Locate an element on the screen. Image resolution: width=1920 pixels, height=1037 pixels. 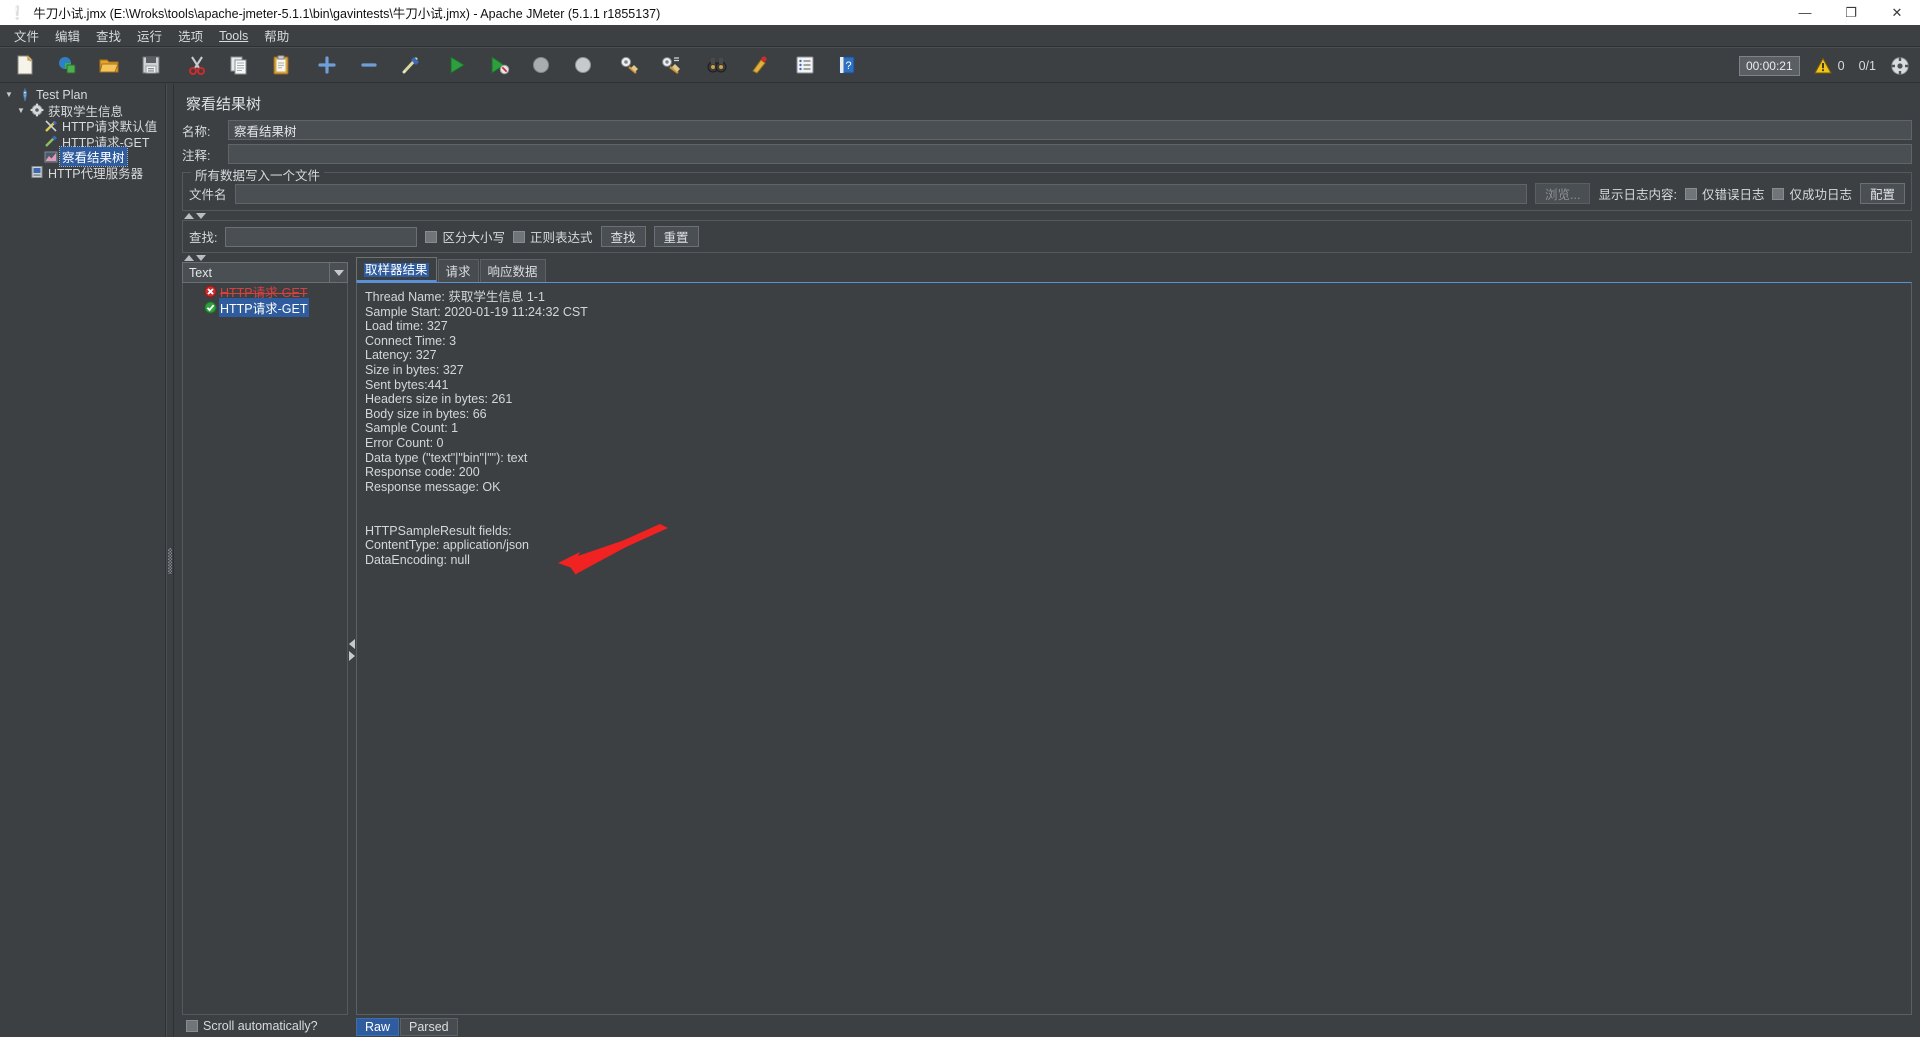
log-display-label: 显示日志内容: is located at coordinates (1637, 195).